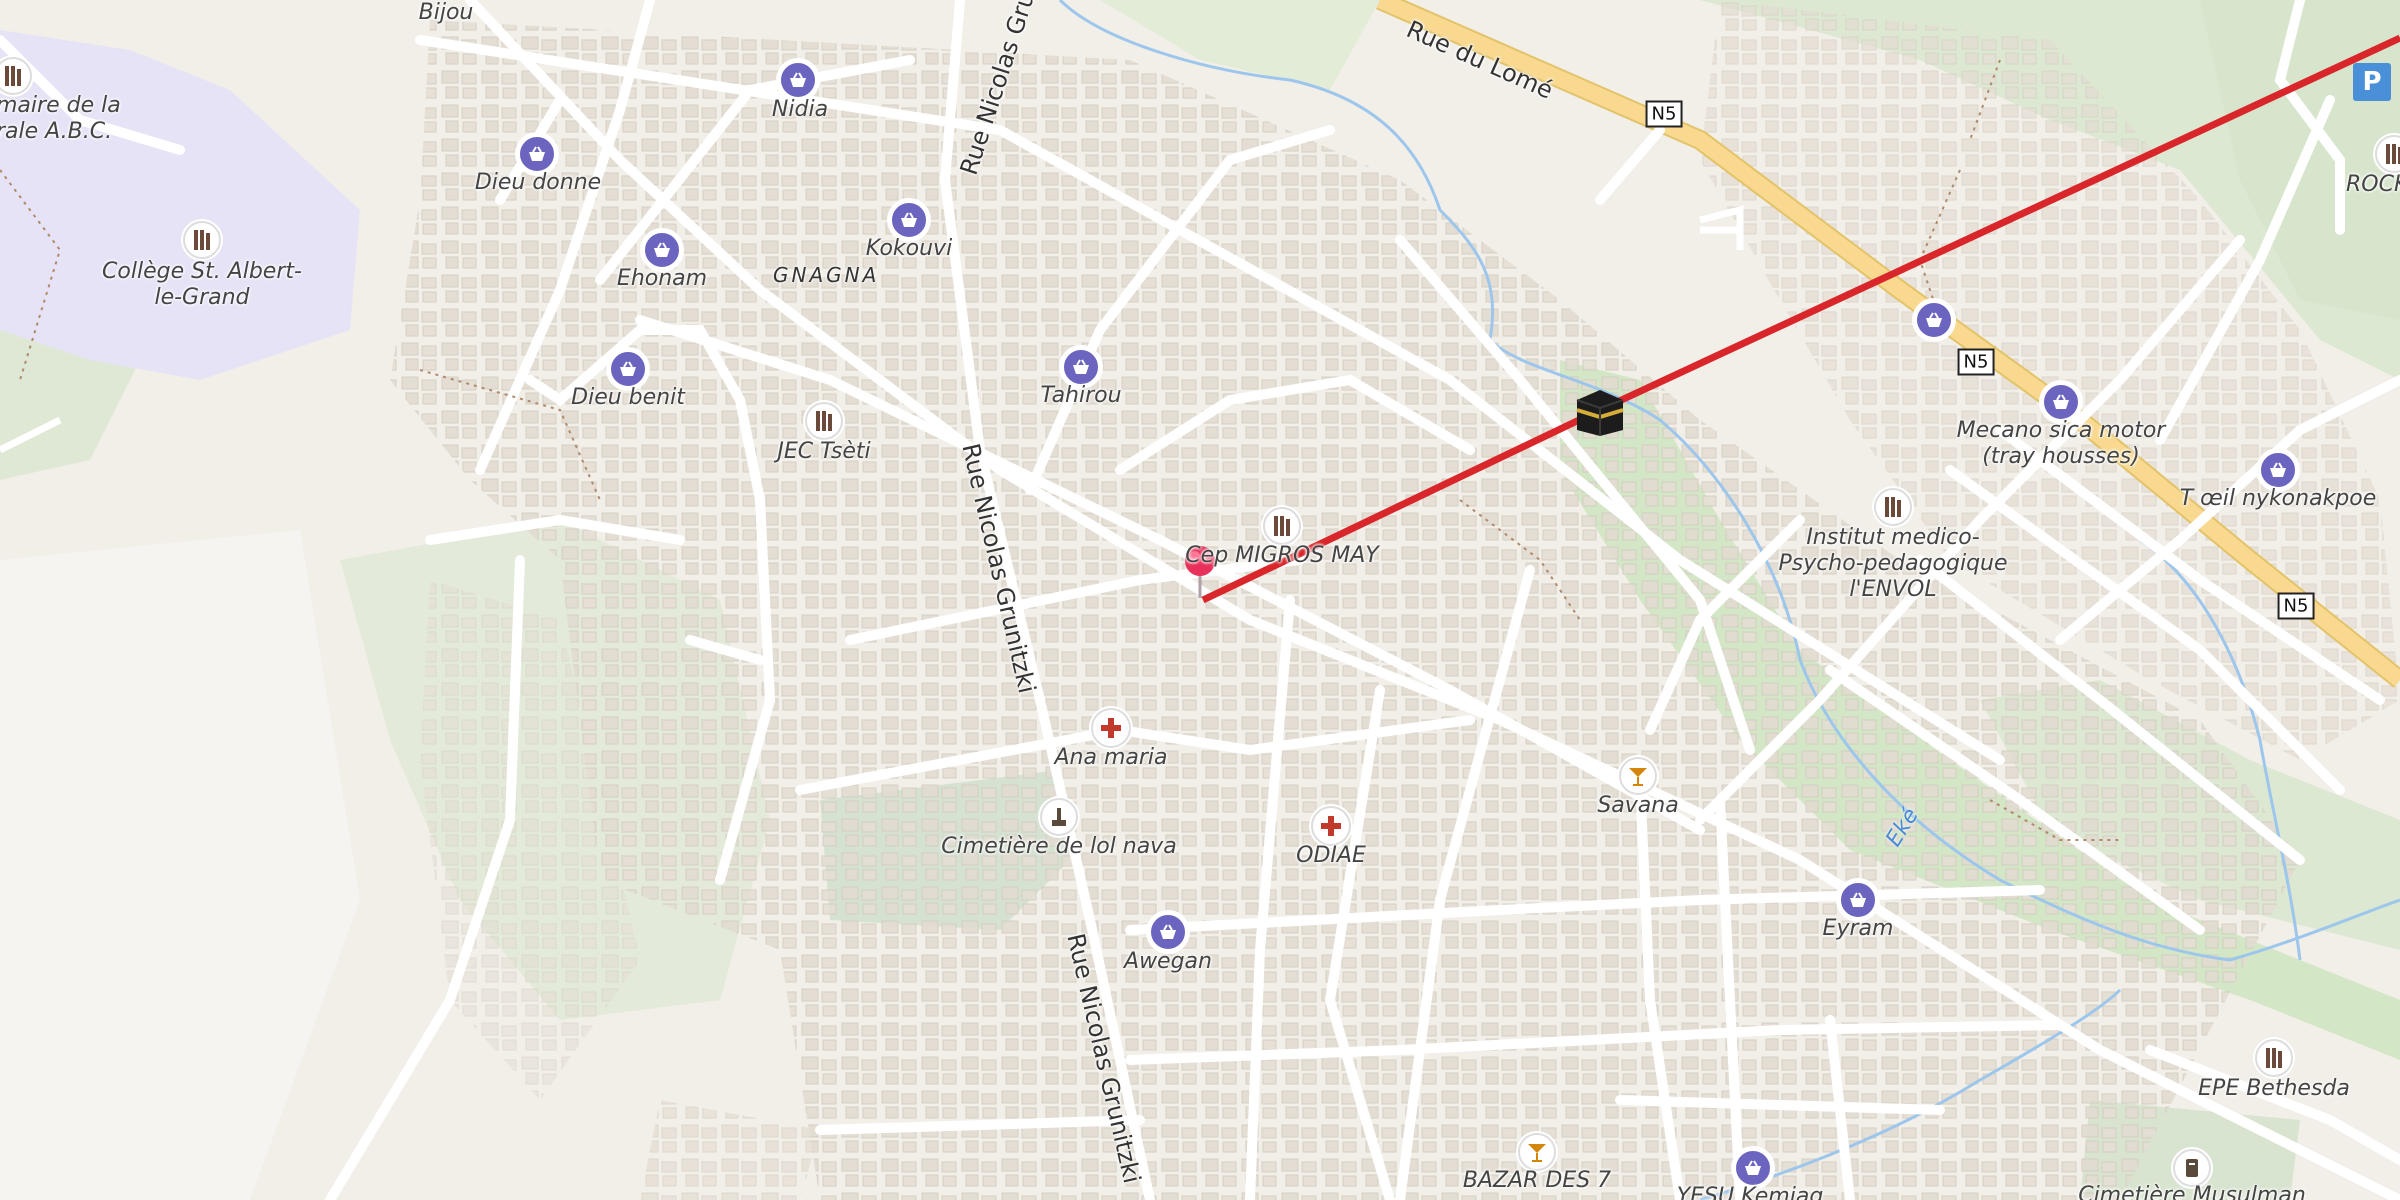 This screenshot has height=1200, width=2400. I want to click on poi-label: YESU Kemiag, so click(1750, 1192).